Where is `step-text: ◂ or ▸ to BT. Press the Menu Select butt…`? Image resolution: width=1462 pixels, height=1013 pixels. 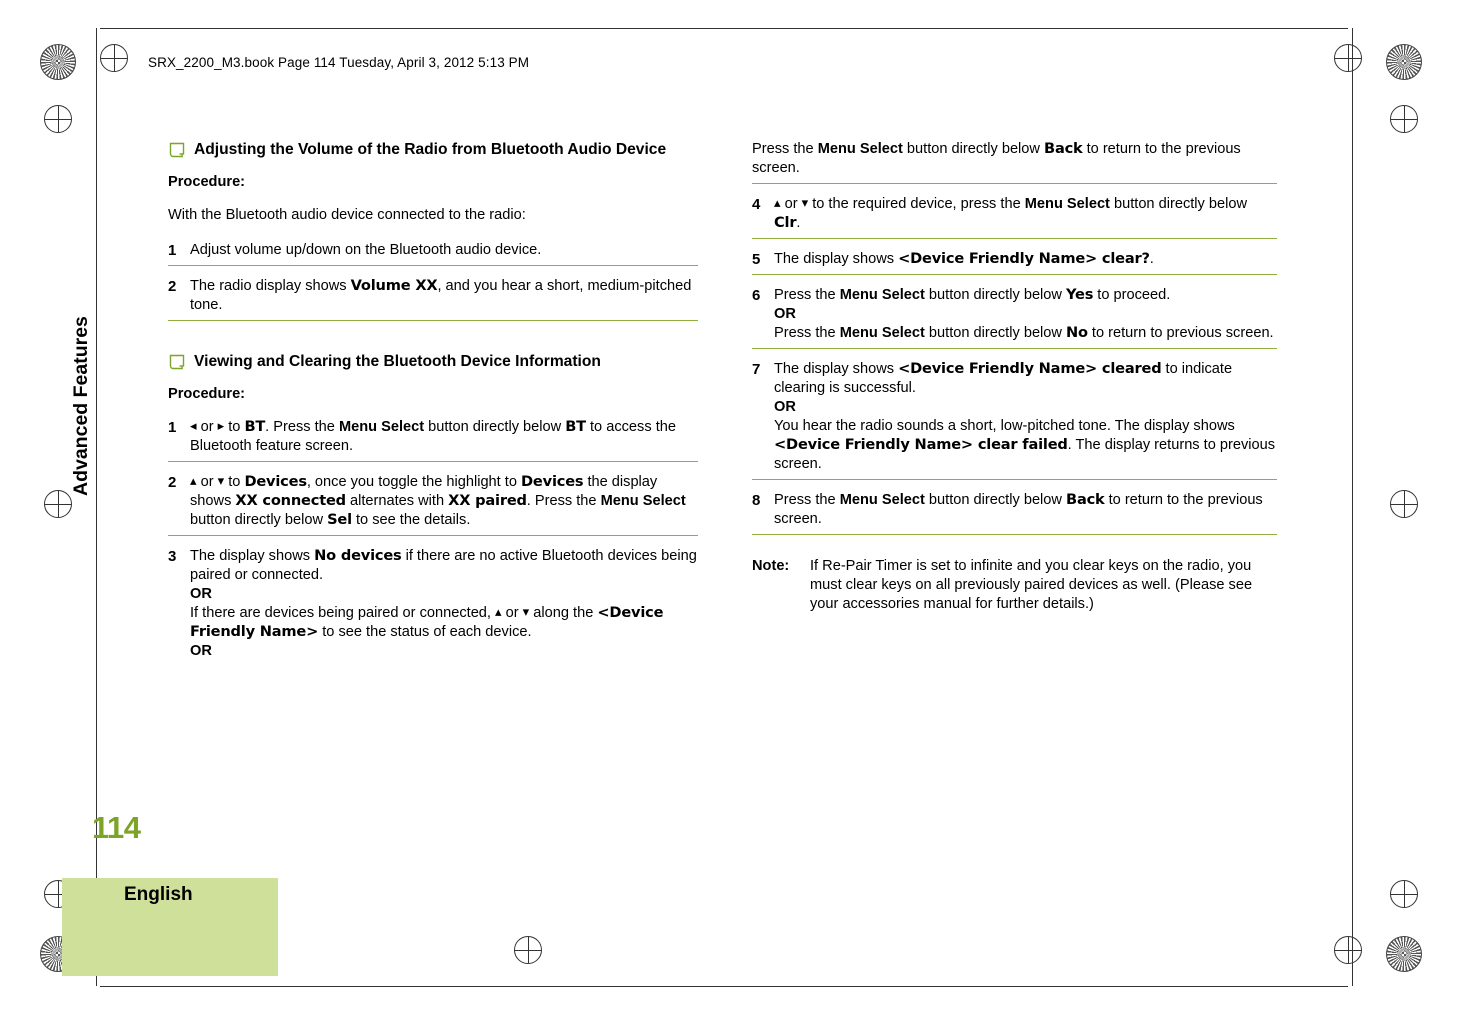
step-text: ◂ or ▸ to BT. Press the Menu Select butt… is located at coordinates (433, 436).